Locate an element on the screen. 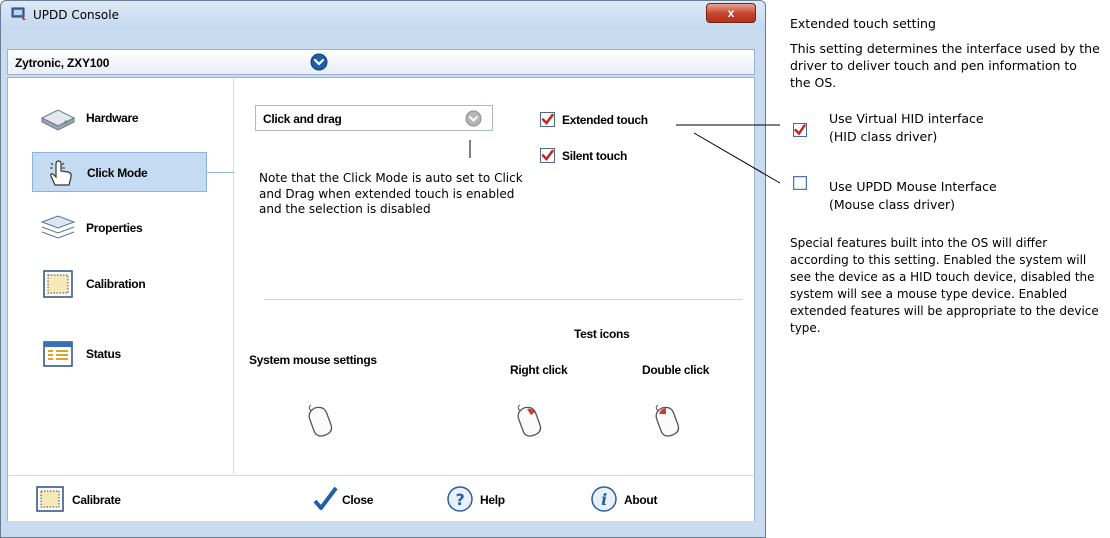  click-mode-dropdown: Click and drag is located at coordinates (374, 118).